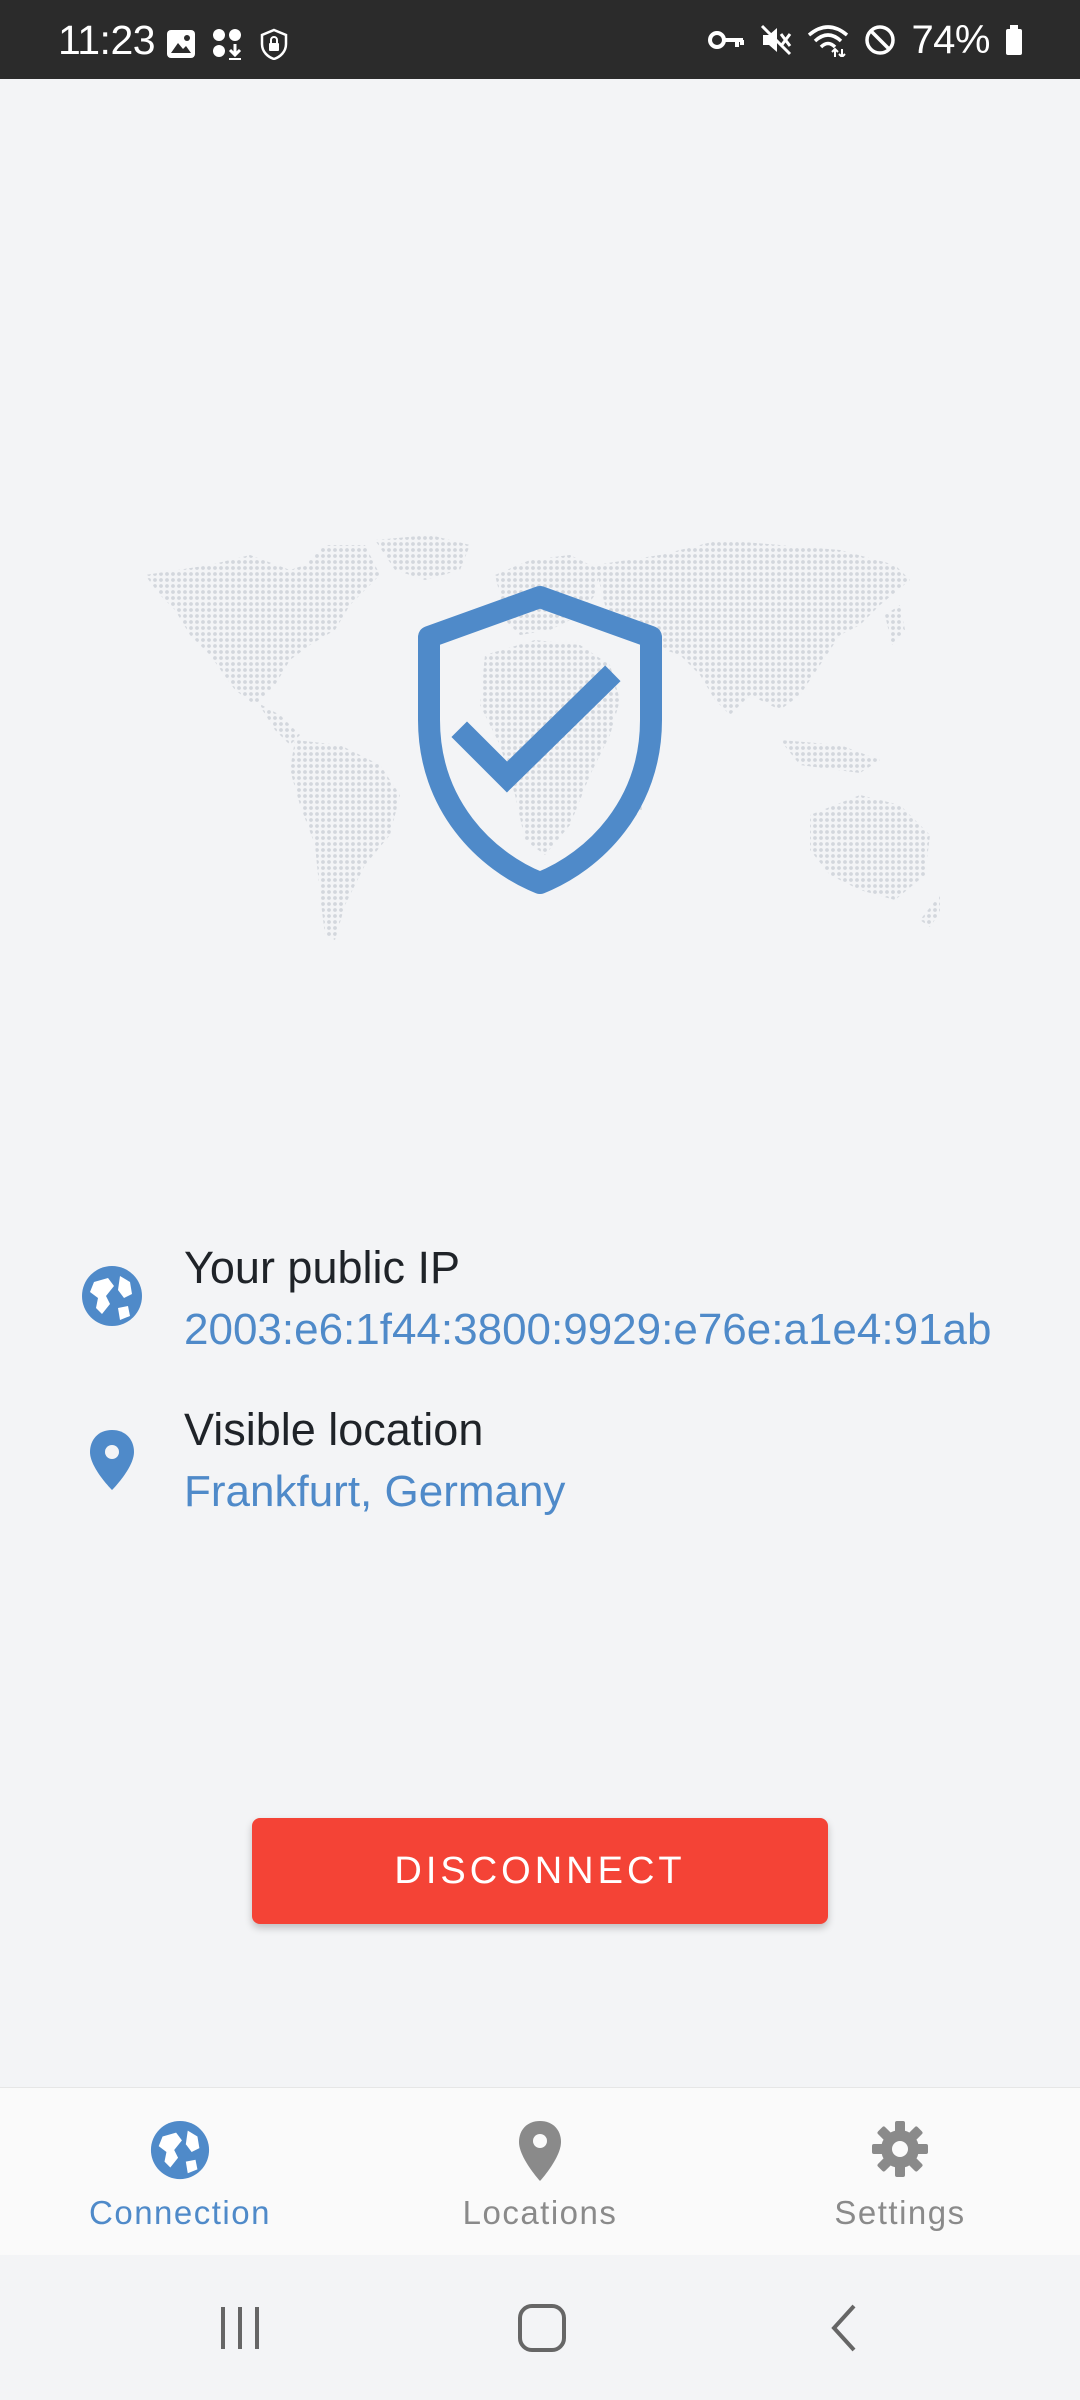  Describe the element at coordinates (900, 2149) in the screenshot. I see `gear-icon` at that location.